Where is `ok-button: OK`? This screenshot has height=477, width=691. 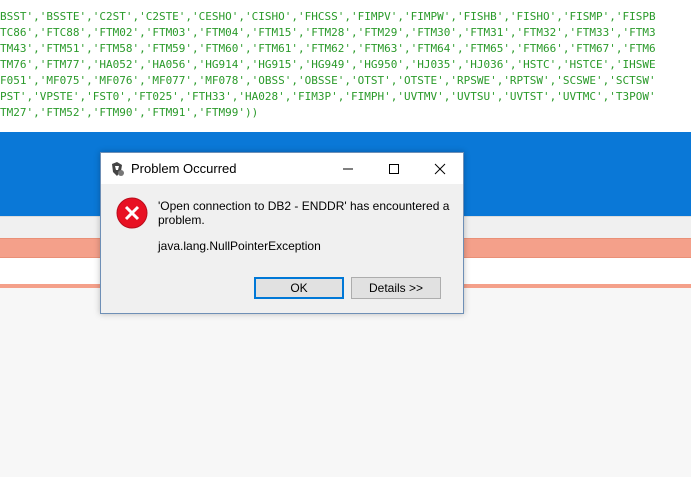
ok-button: OK is located at coordinates (299, 288).